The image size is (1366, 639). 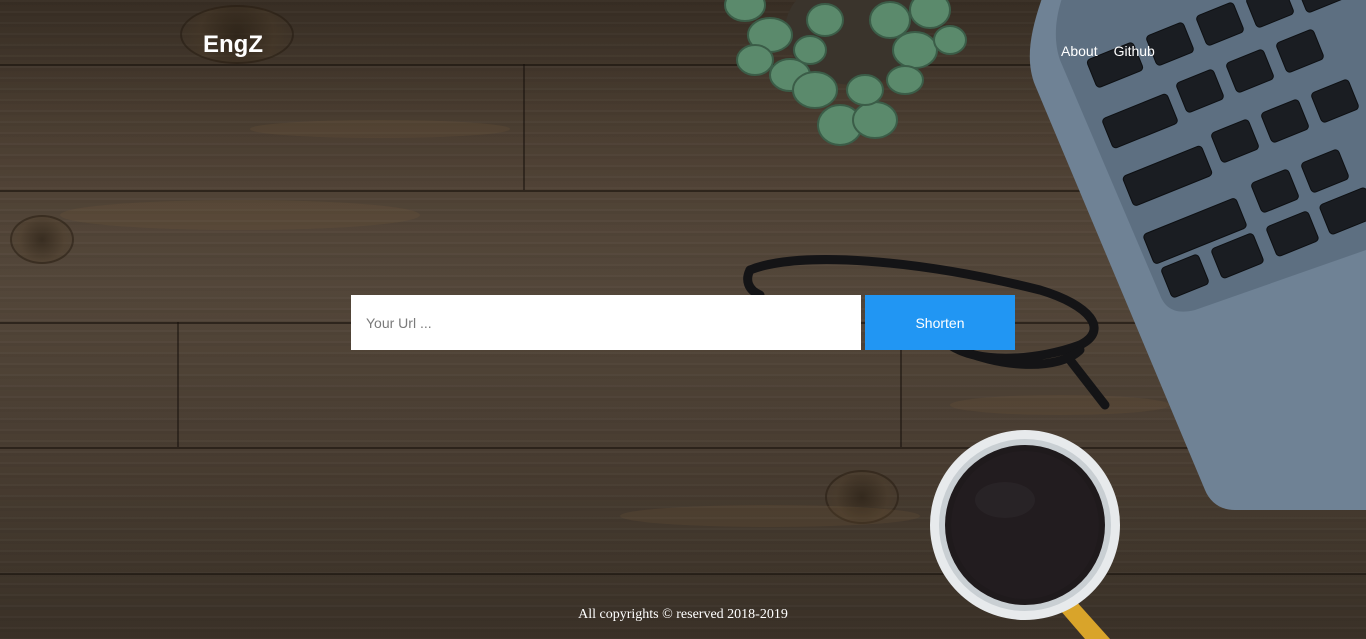 I want to click on succulent-plant-decoration, so click(x=845, y=73).